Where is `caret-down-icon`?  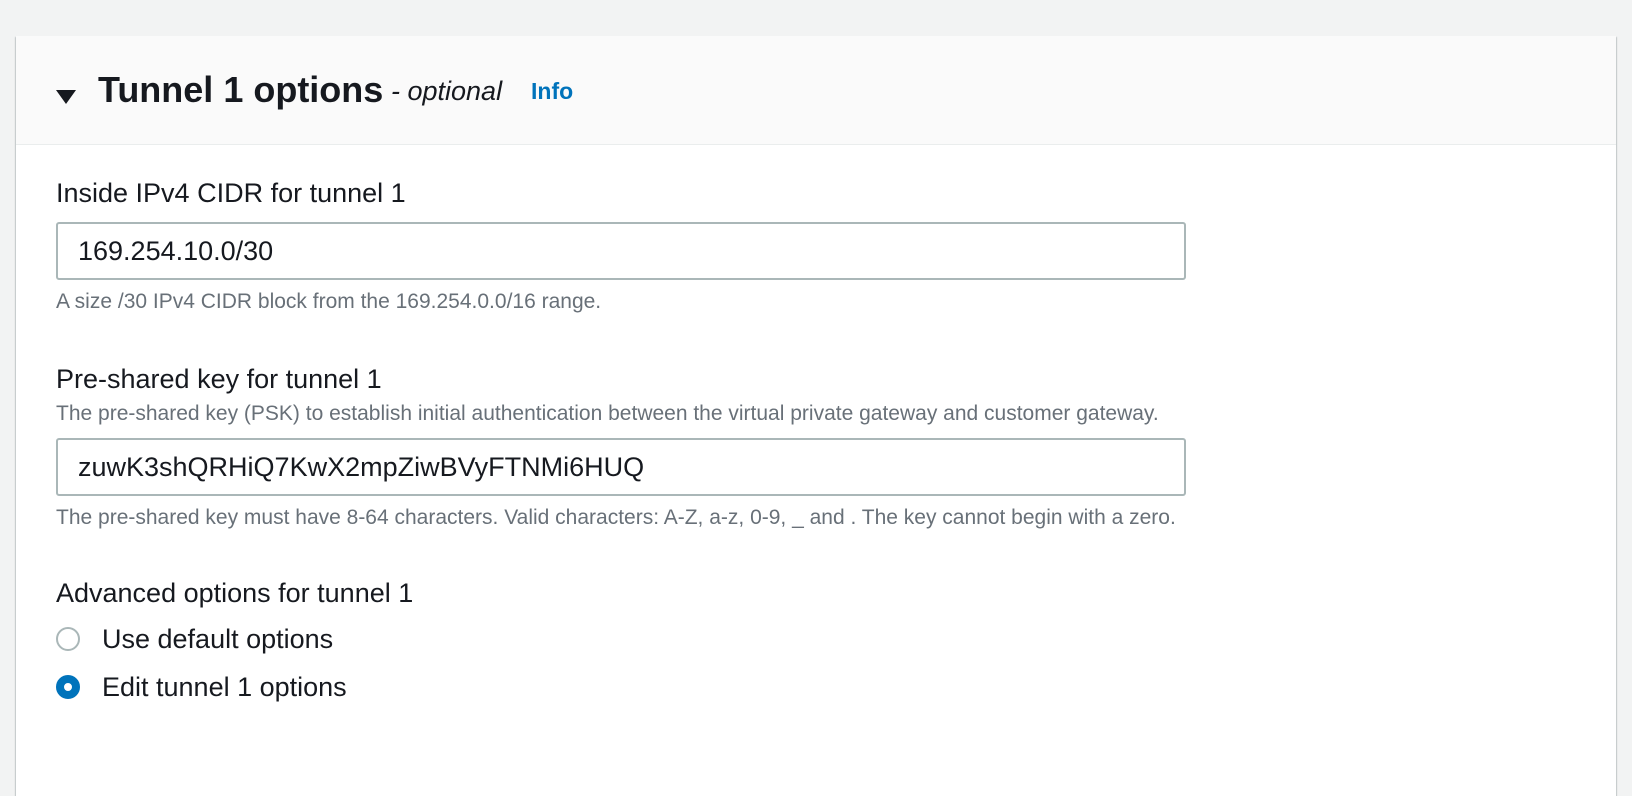
caret-down-icon is located at coordinates (66, 97).